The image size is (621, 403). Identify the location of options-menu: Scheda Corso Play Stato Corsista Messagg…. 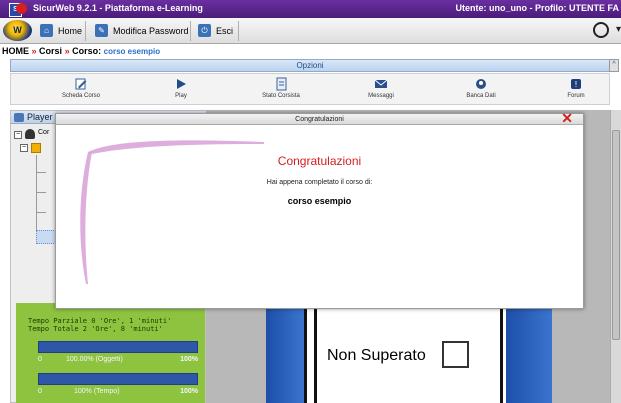
(310, 89).